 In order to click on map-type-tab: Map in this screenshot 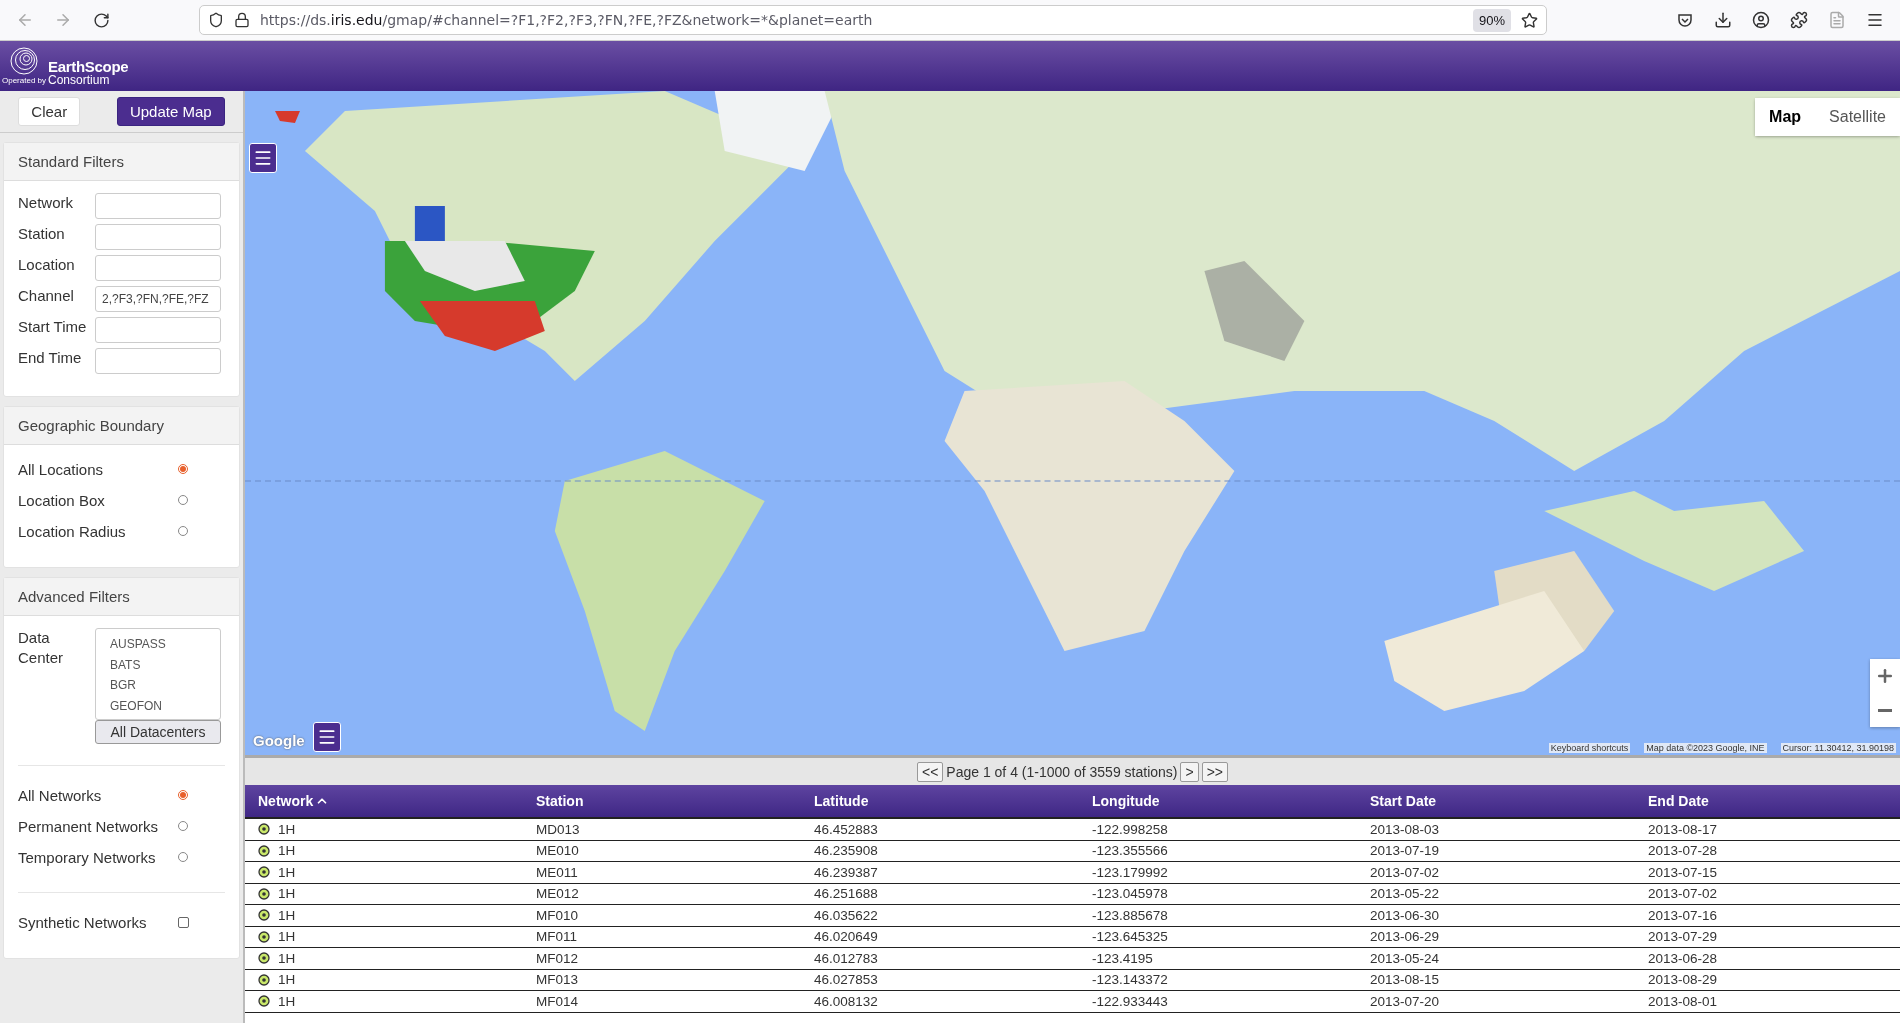, I will do `click(1785, 117)`.